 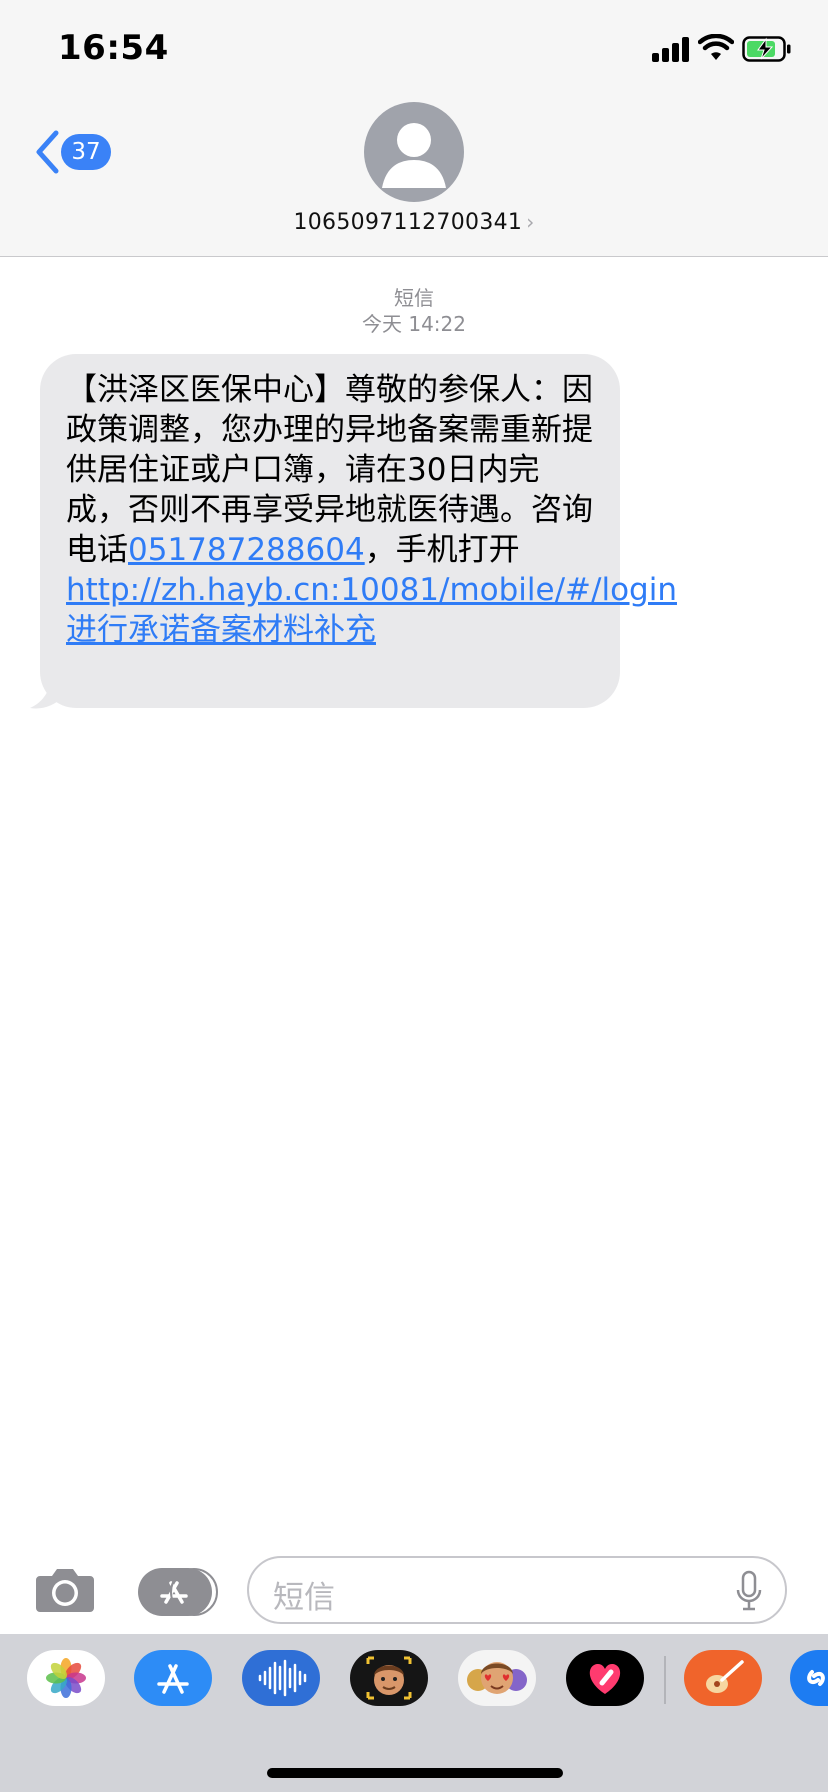 I want to click on chevron-right-icon: ›, so click(x=530, y=222).